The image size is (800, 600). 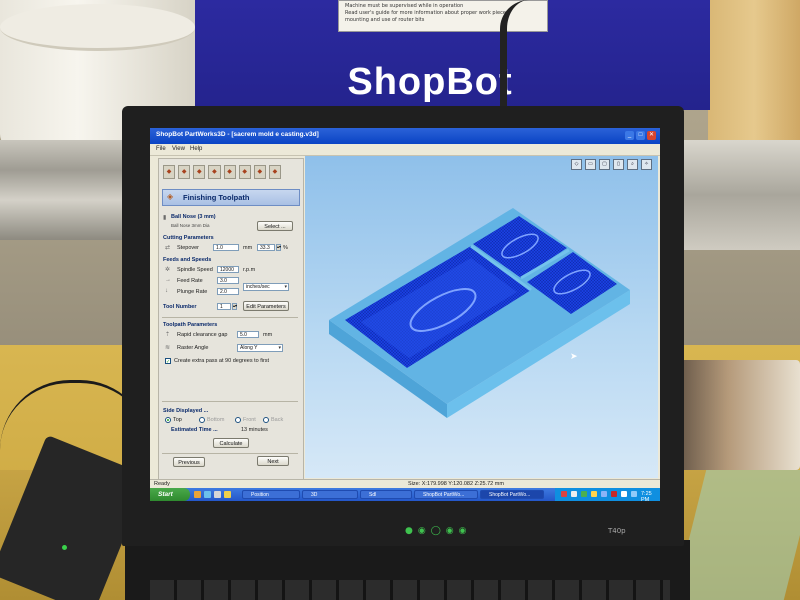 What do you see at coordinates (244, 172) in the screenshot?
I see `preview-icon: ◆` at bounding box center [244, 172].